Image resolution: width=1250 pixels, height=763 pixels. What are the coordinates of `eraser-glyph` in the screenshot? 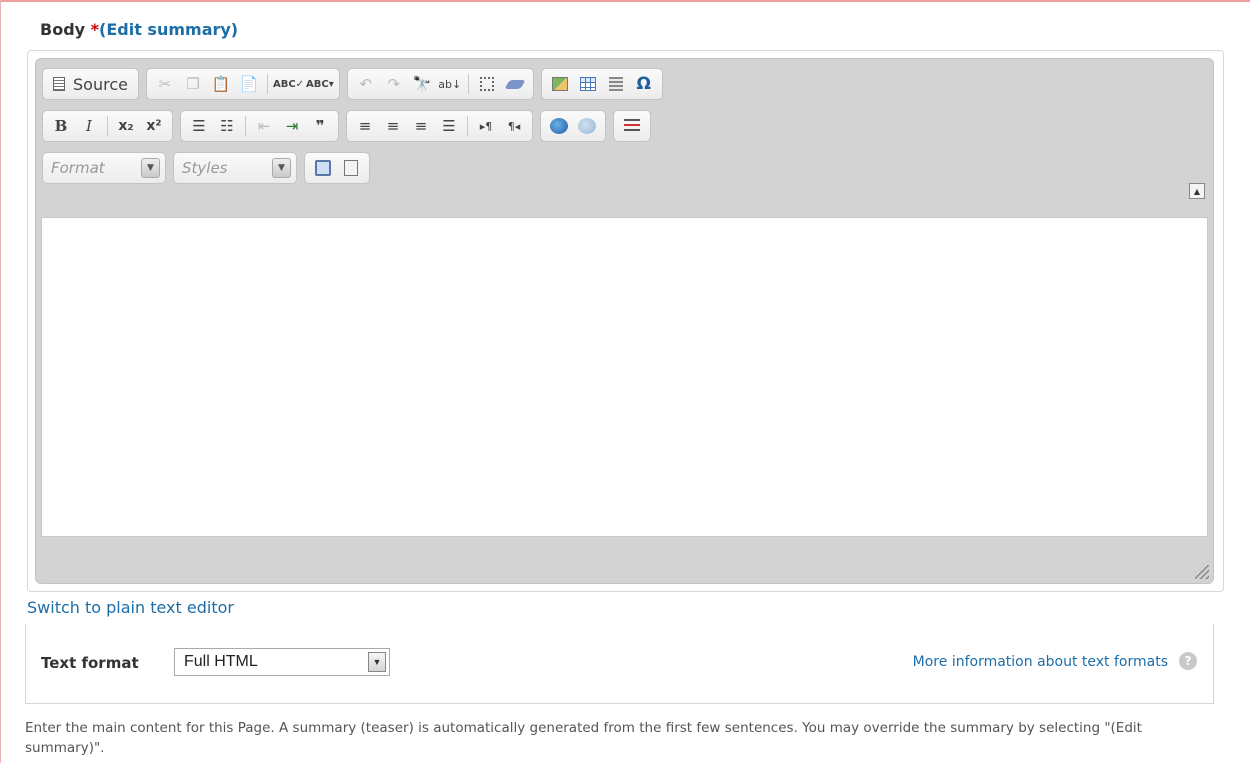 It's located at (515, 84).